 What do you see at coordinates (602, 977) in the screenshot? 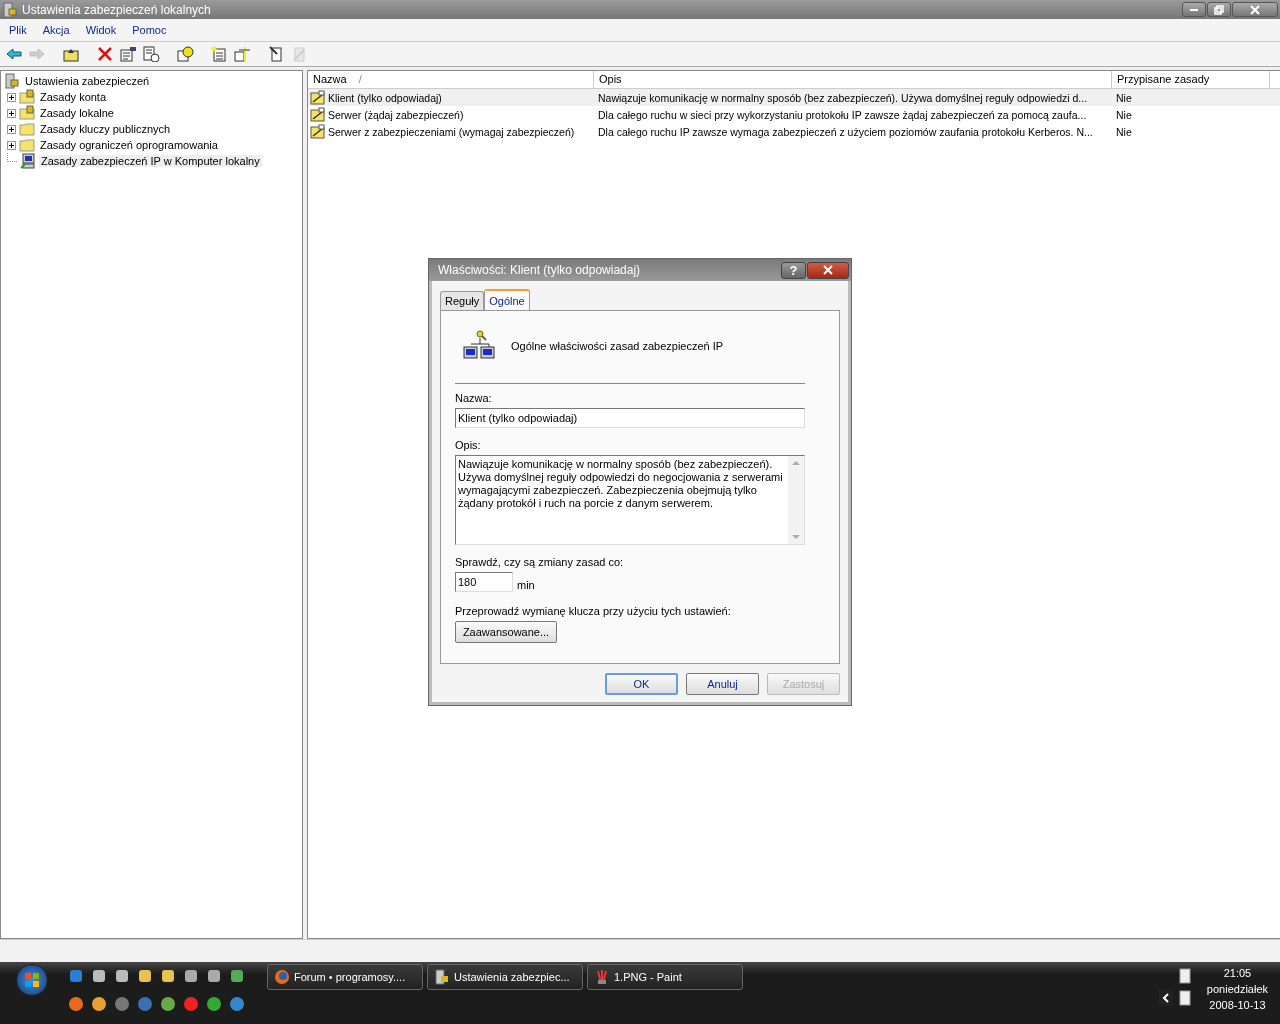
I see `brushes-icon` at bounding box center [602, 977].